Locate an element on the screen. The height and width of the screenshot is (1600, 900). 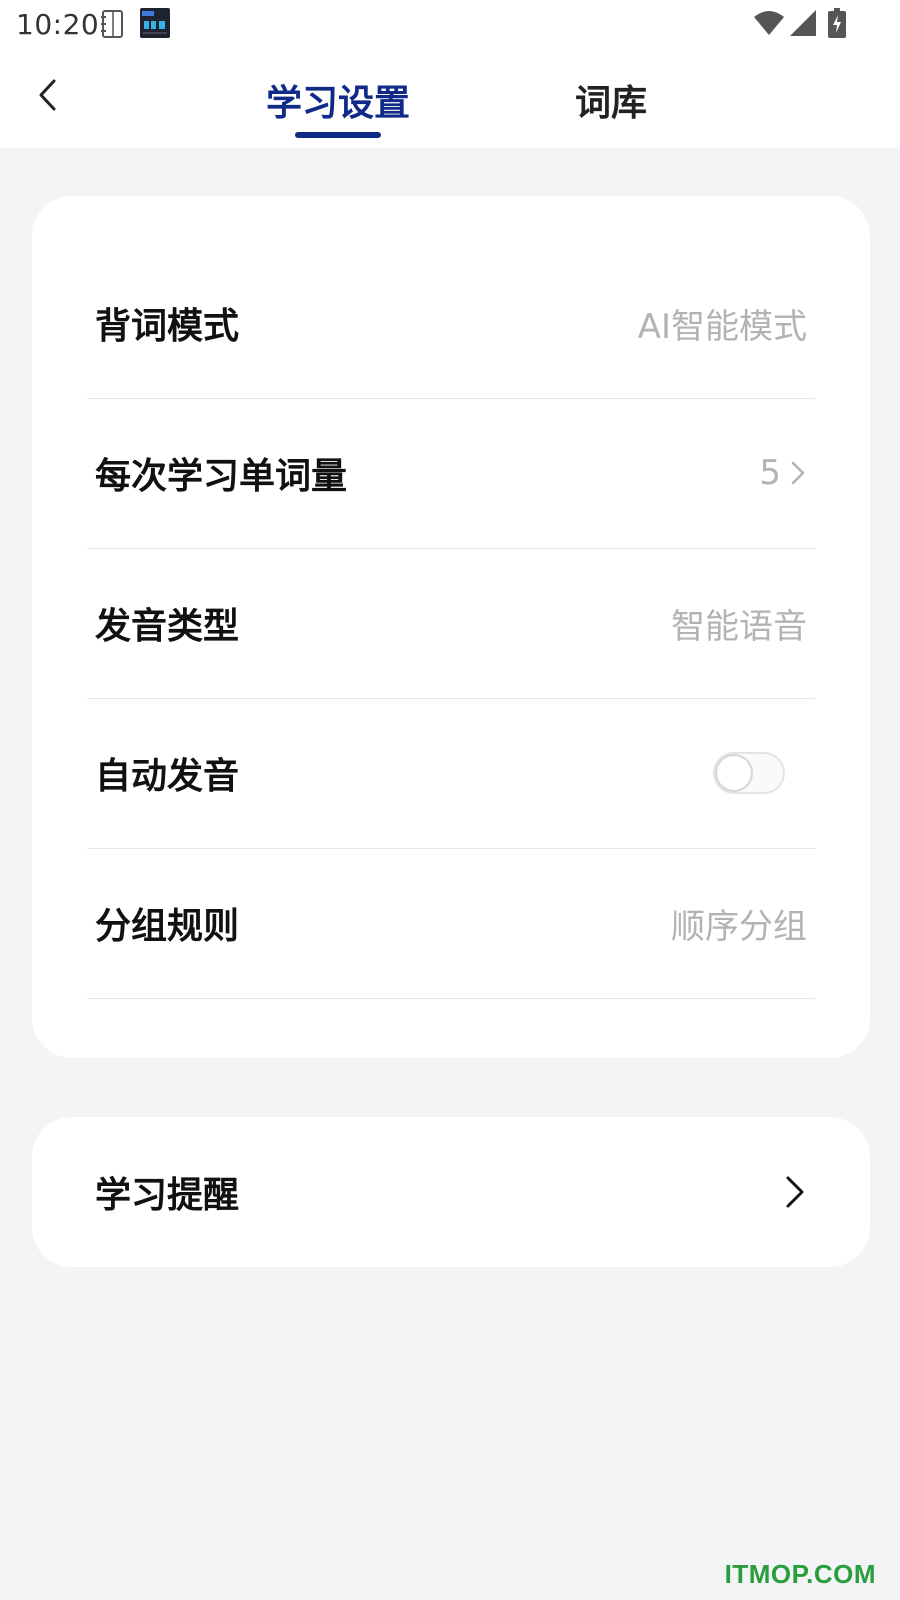
row-value-wrap: 5 is located at coordinates (787, 473).